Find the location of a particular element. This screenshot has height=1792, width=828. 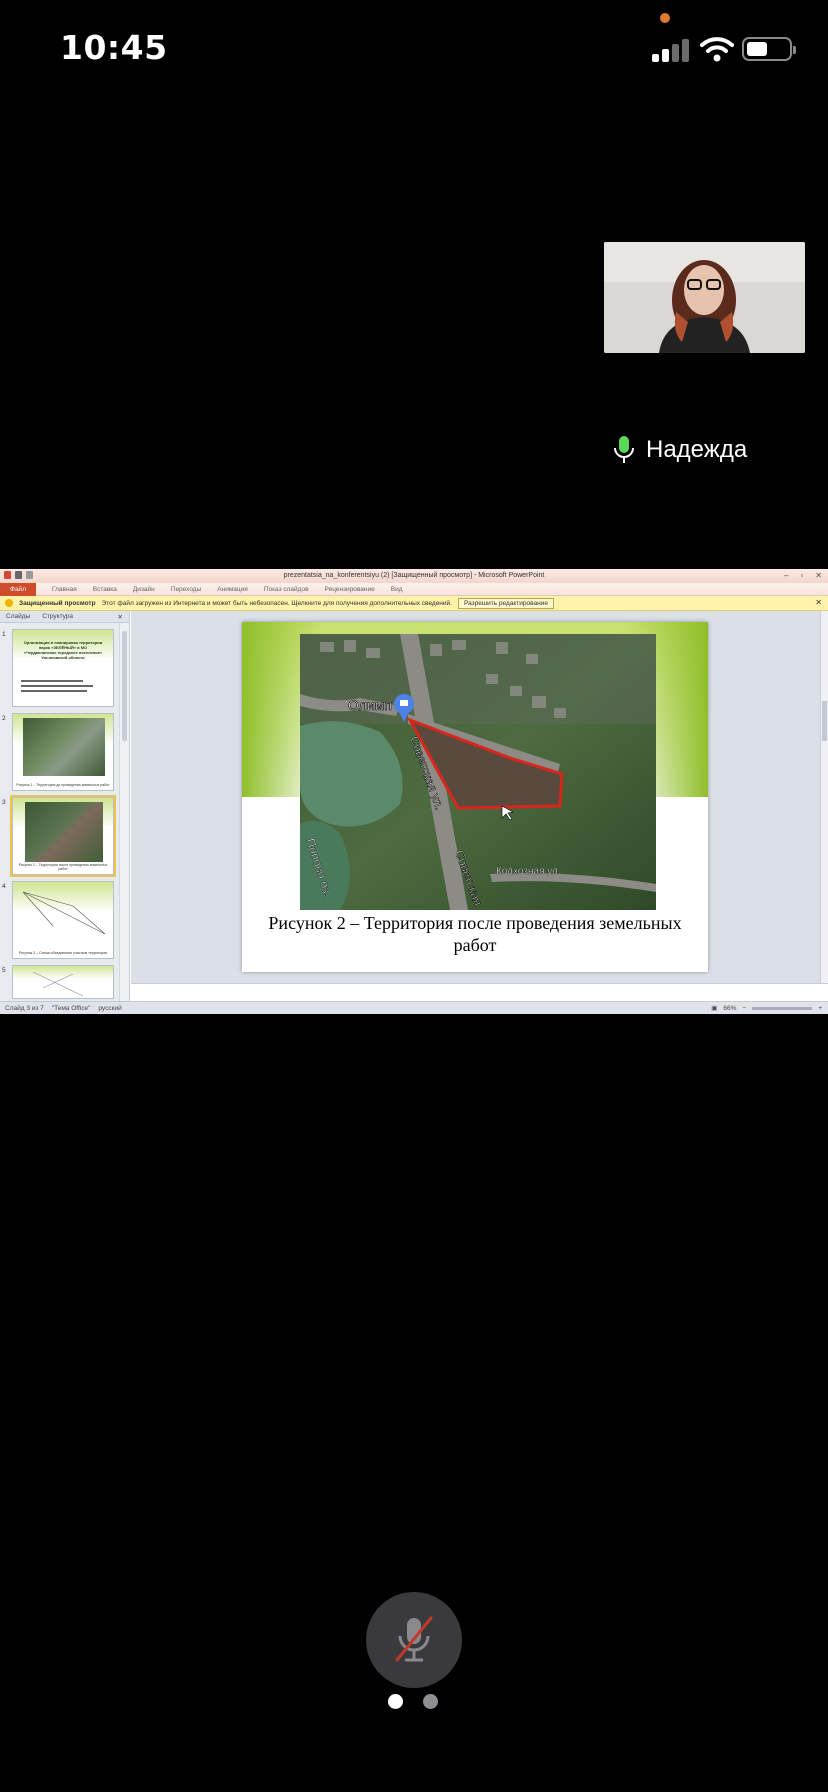

protected-view-title: Защищенный просмотр is located at coordinates (57, 603).